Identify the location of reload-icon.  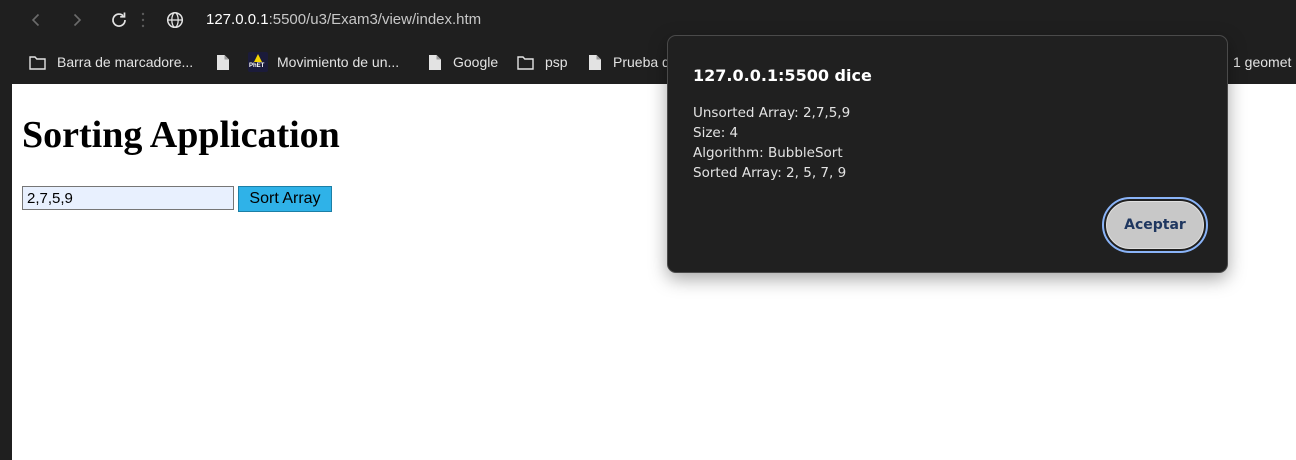
(119, 19).